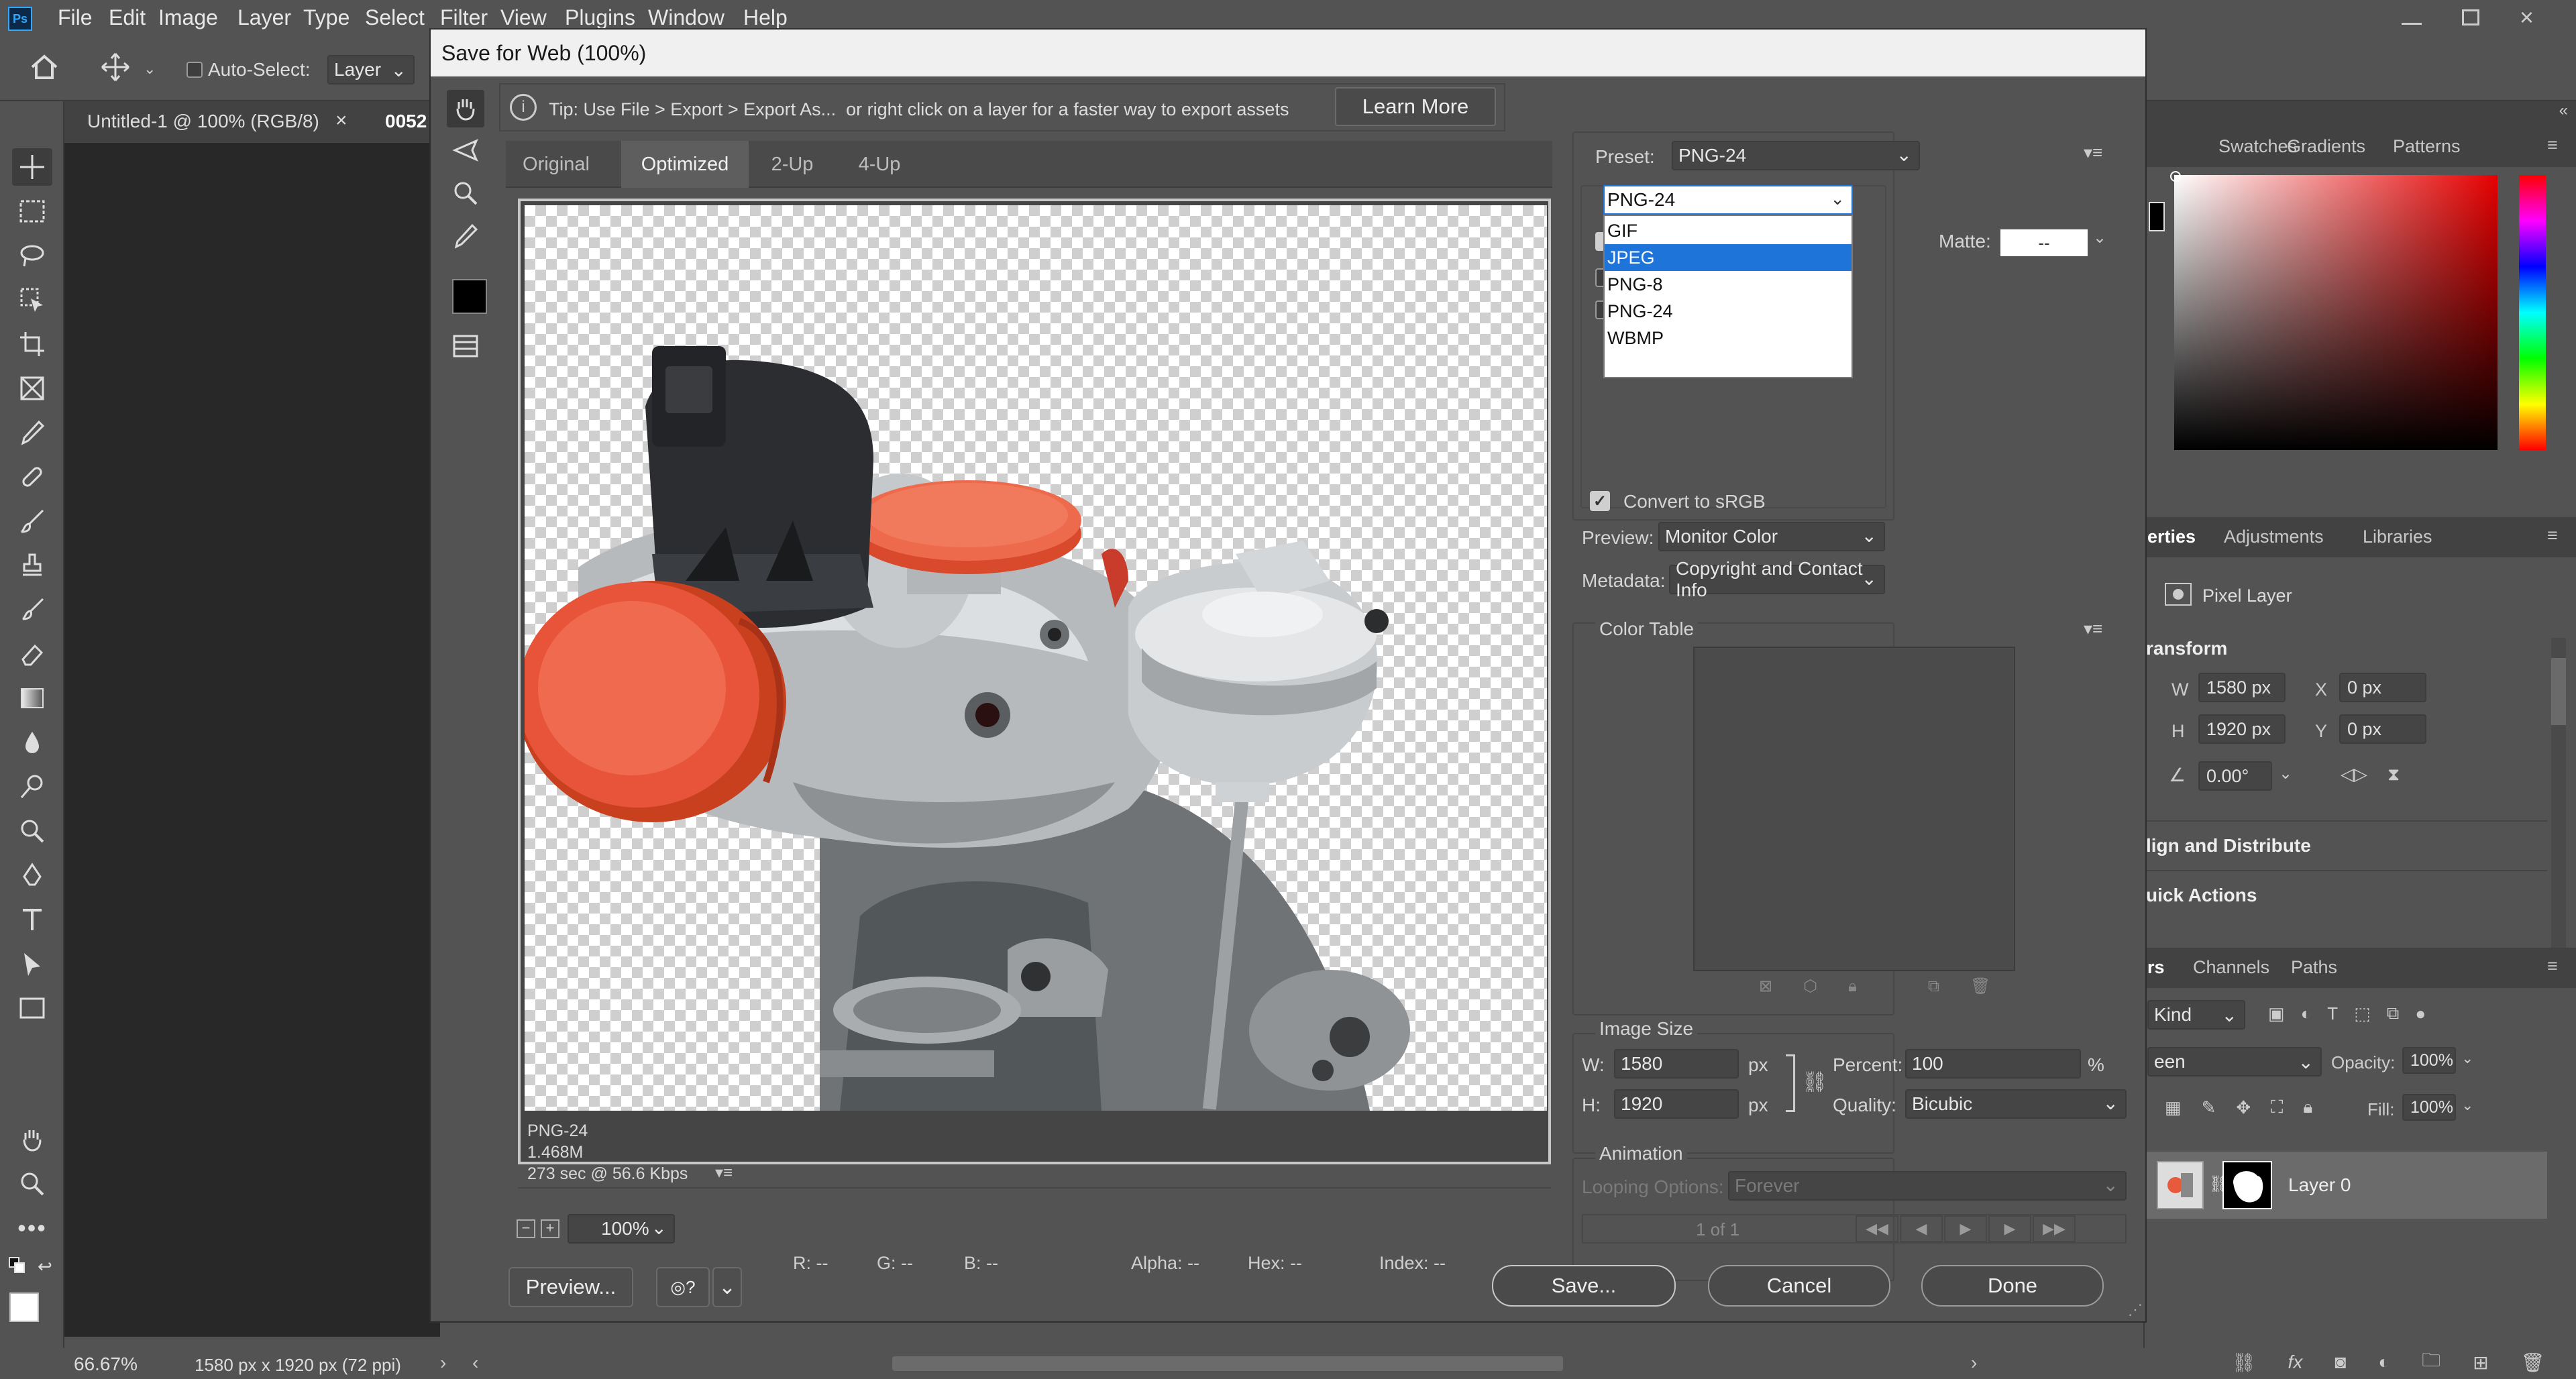  What do you see at coordinates (32, 1228) in the screenshot?
I see `more-tools-icon: •••` at bounding box center [32, 1228].